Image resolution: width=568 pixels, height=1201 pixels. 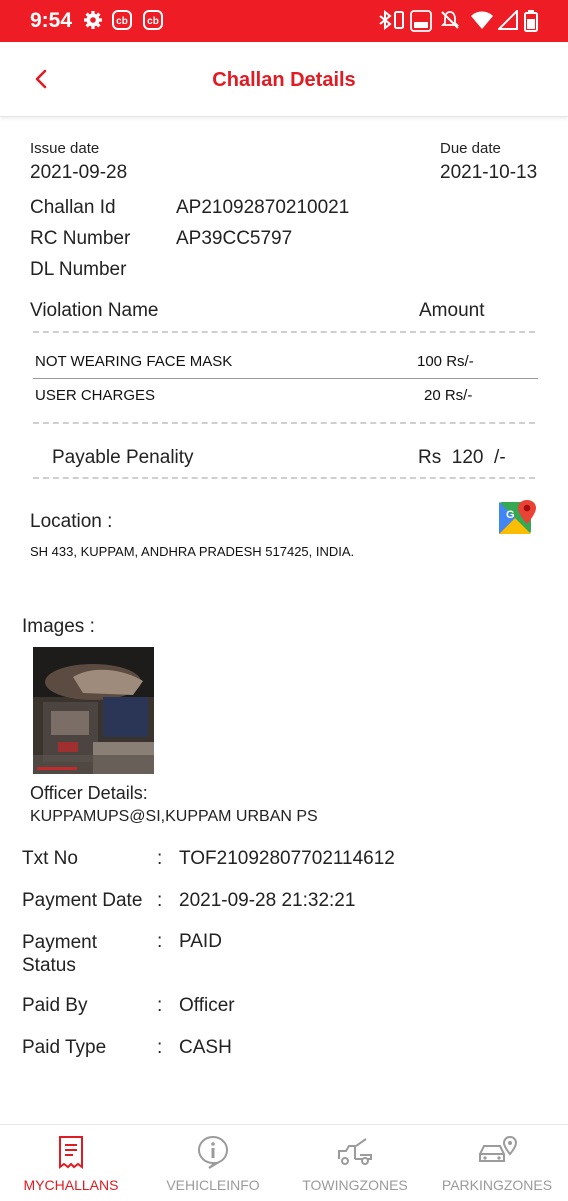 I want to click on due-date-value: 2021-10-13, so click(x=489, y=172).